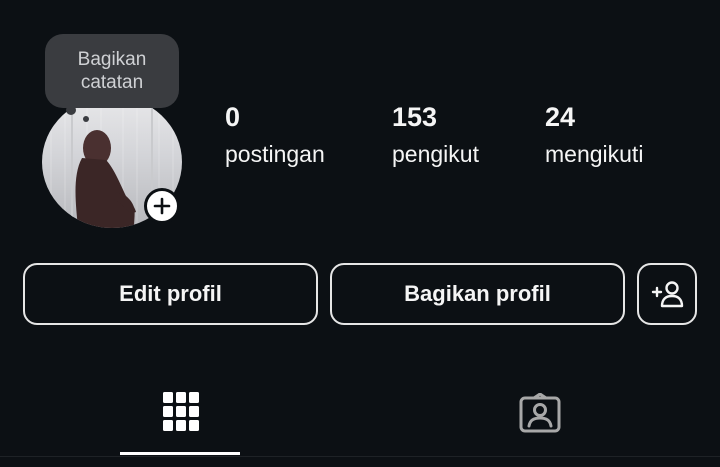 This screenshot has width=720, height=467. Describe the element at coordinates (435, 154) in the screenshot. I see `stat-followers-label: pengikut` at that location.